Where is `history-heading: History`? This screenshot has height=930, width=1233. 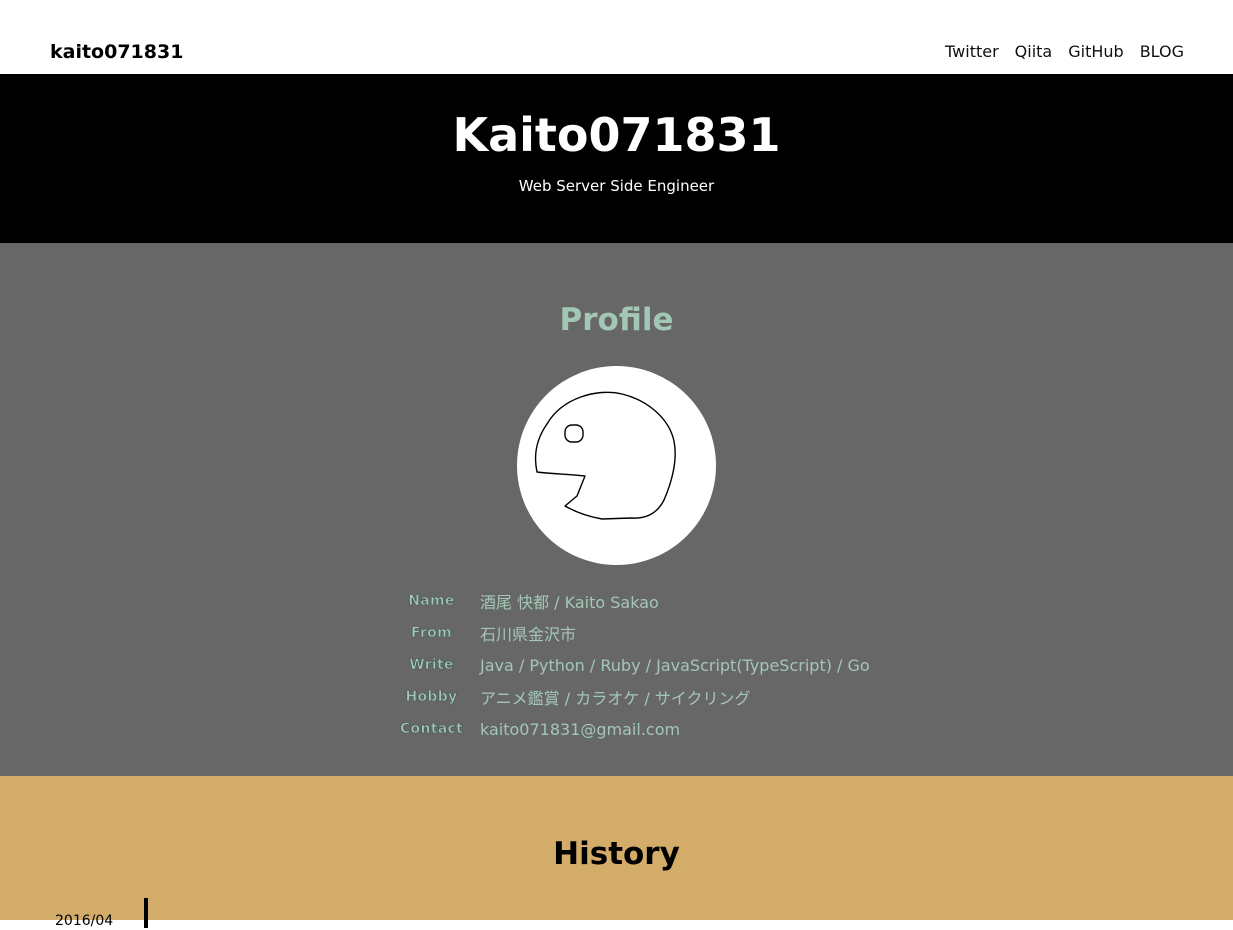
history-heading: History is located at coordinates (616, 854).